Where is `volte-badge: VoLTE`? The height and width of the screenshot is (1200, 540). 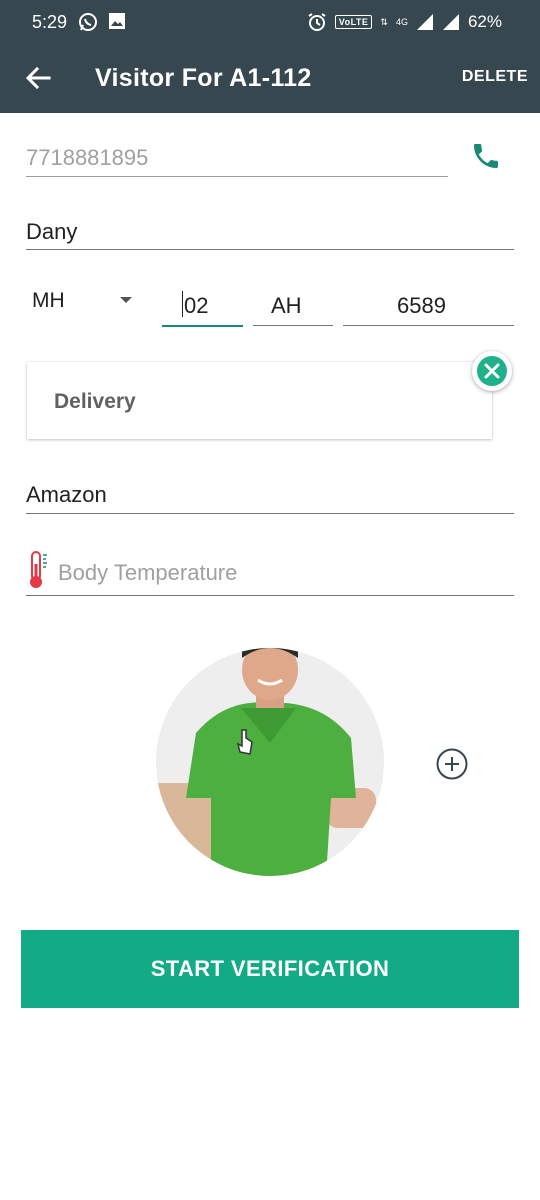
volte-badge: VoLTE is located at coordinates (353, 22).